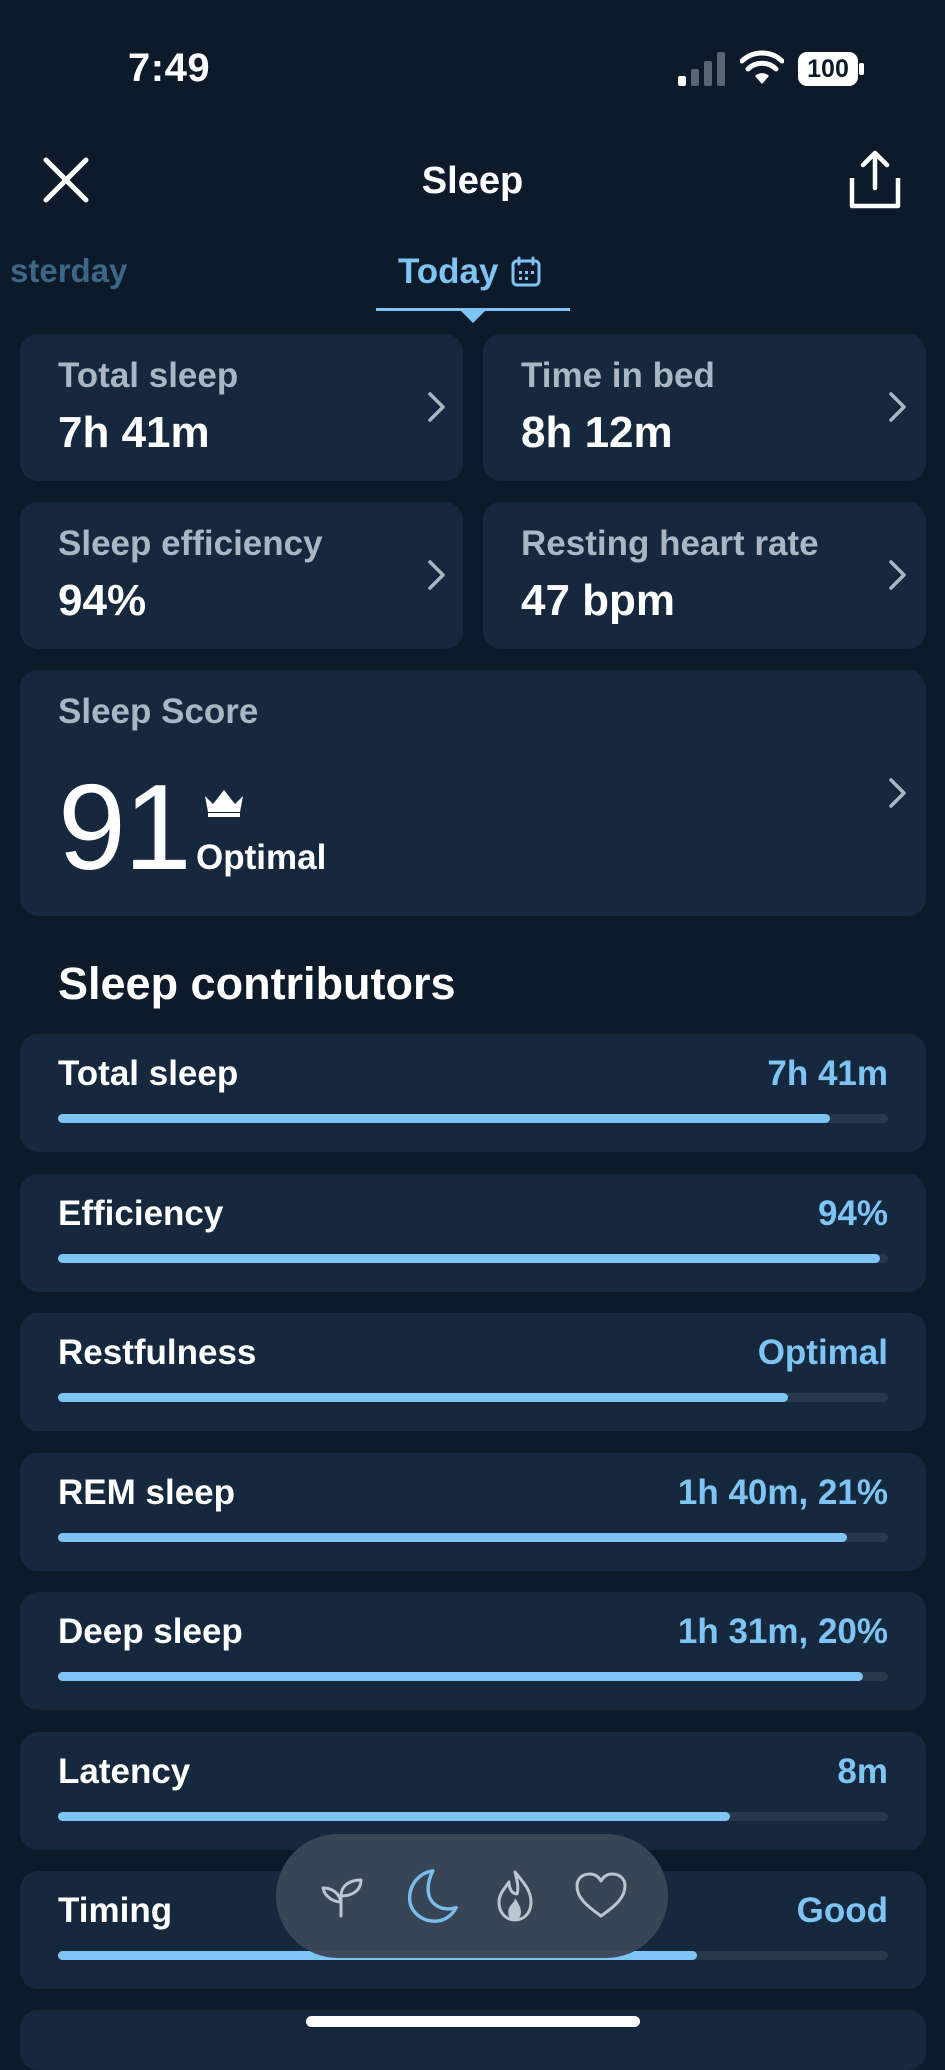 The image size is (945, 2070). Describe the element at coordinates (148, 375) in the screenshot. I see `metric-label: Total sleep` at that location.